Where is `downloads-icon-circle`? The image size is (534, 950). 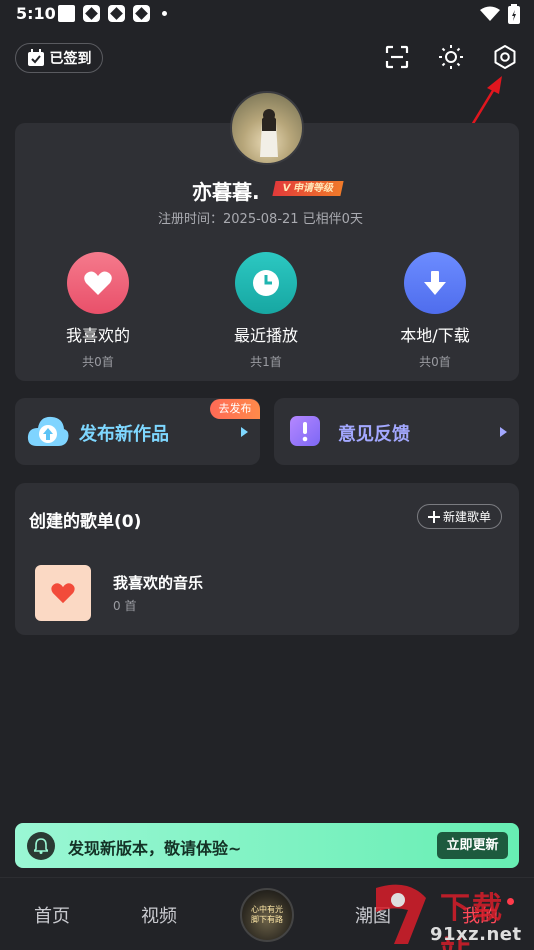 downloads-icon-circle is located at coordinates (435, 283).